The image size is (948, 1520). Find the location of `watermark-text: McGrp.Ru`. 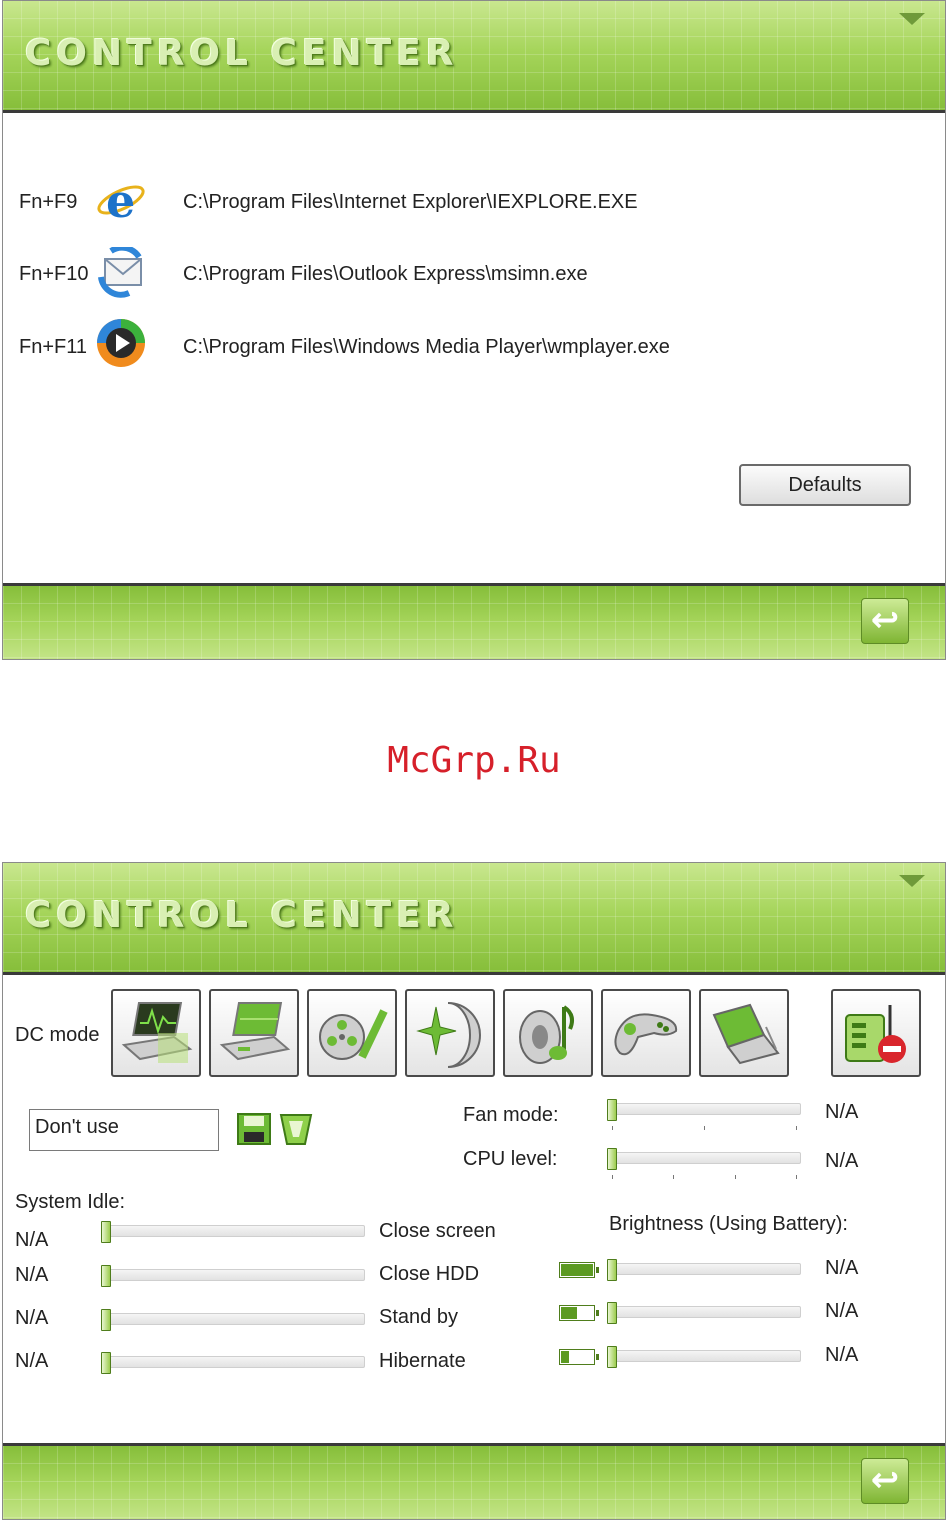

watermark-text: McGrp.Ru is located at coordinates (474, 760).